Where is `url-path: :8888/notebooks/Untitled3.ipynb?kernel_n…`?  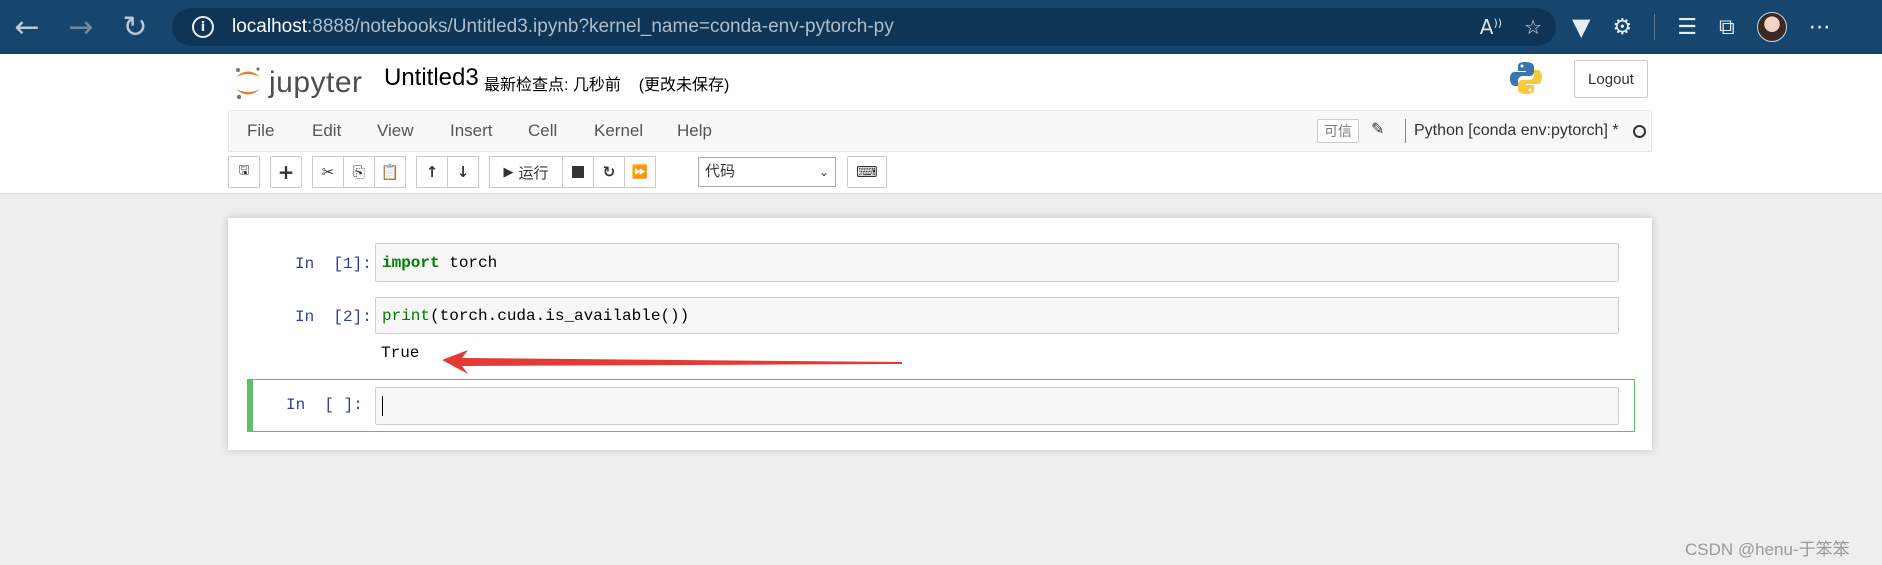
url-path: :8888/notebooks/Untitled3.ipynb?kernel_n… is located at coordinates (600, 26).